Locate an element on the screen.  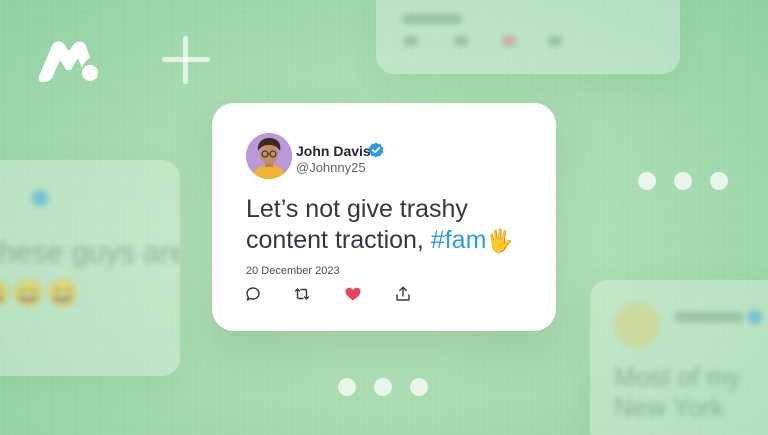
background-card-left: these guys are 😄😄😄 is located at coordinates (90, 268).